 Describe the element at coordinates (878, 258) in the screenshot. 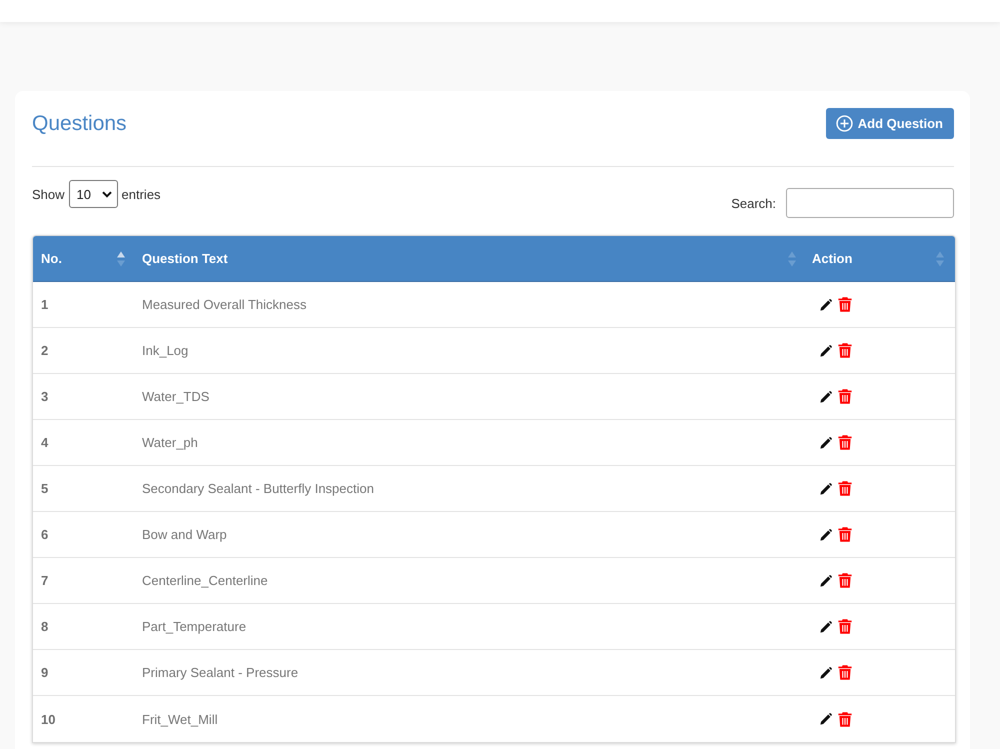

I see `column-header: Action` at that location.